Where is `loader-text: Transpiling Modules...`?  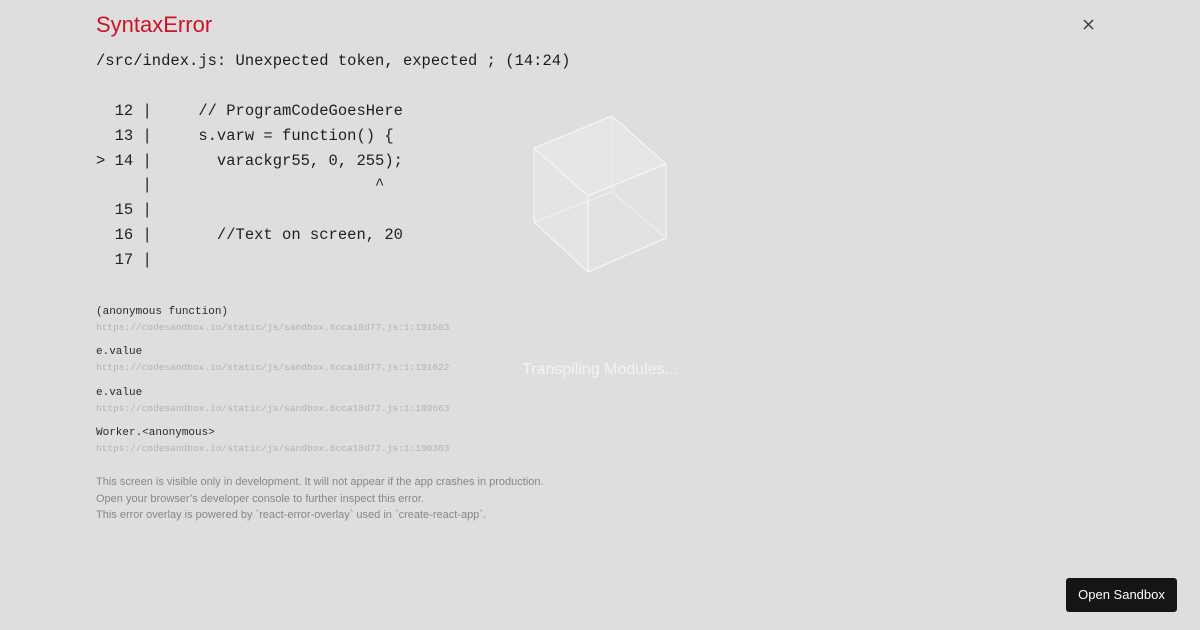
loader-text: Transpiling Modules... is located at coordinates (600, 369).